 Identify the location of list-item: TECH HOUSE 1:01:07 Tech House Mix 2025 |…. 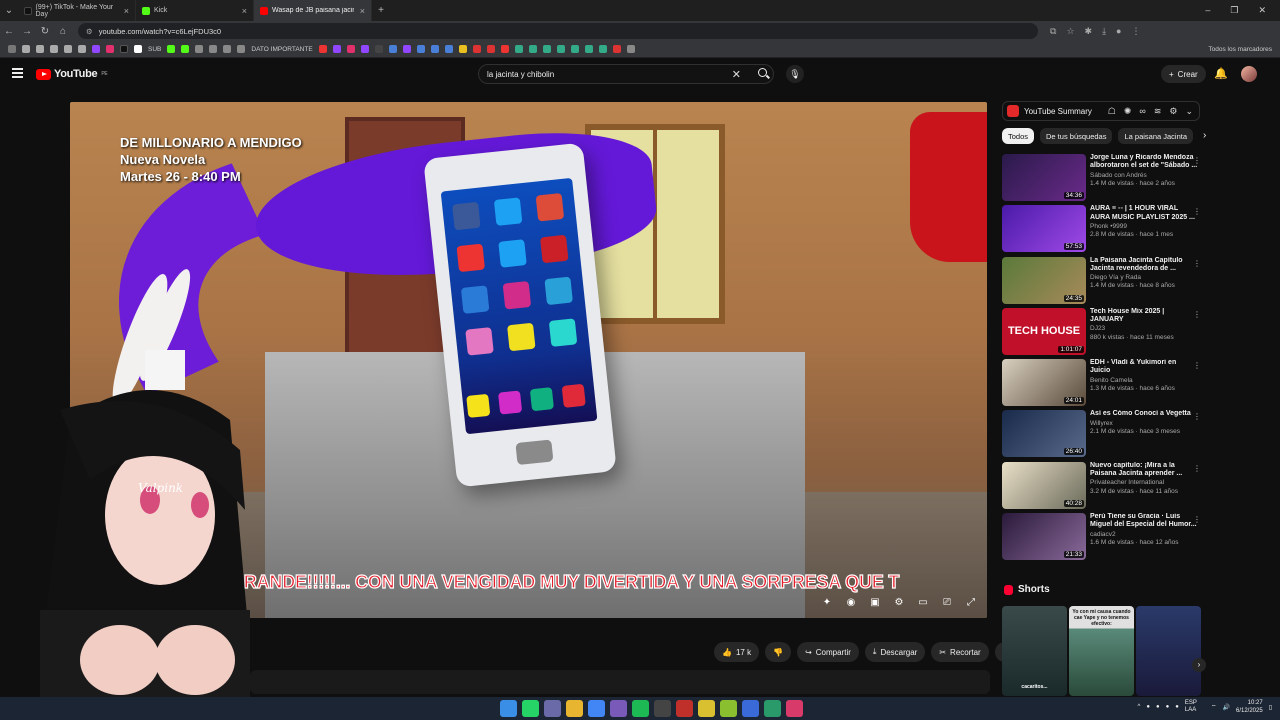
(1104, 333).